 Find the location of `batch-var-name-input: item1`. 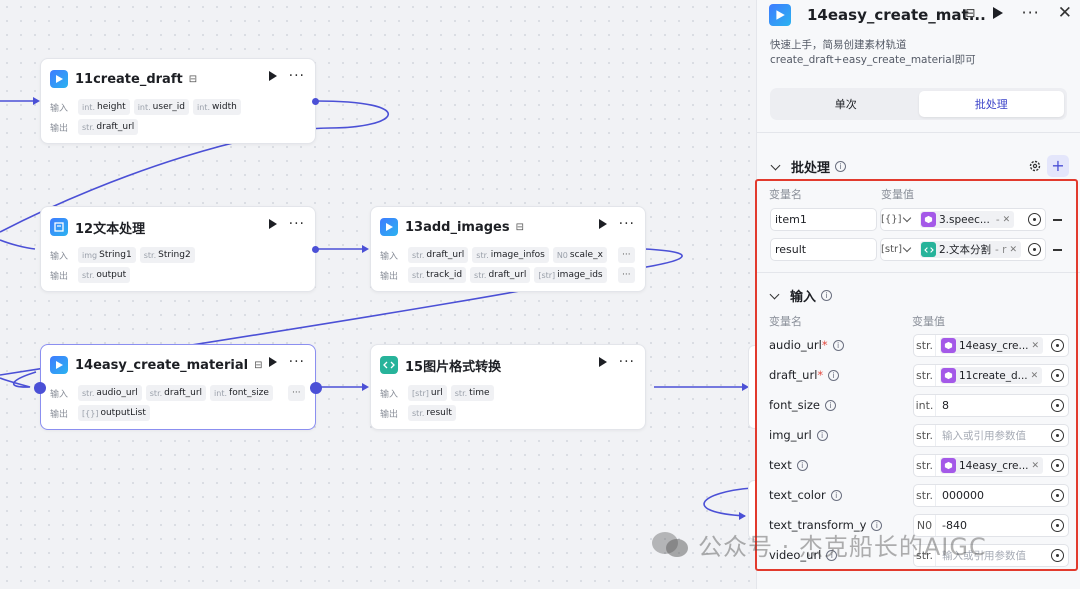

batch-var-name-input: item1 is located at coordinates (823, 219).